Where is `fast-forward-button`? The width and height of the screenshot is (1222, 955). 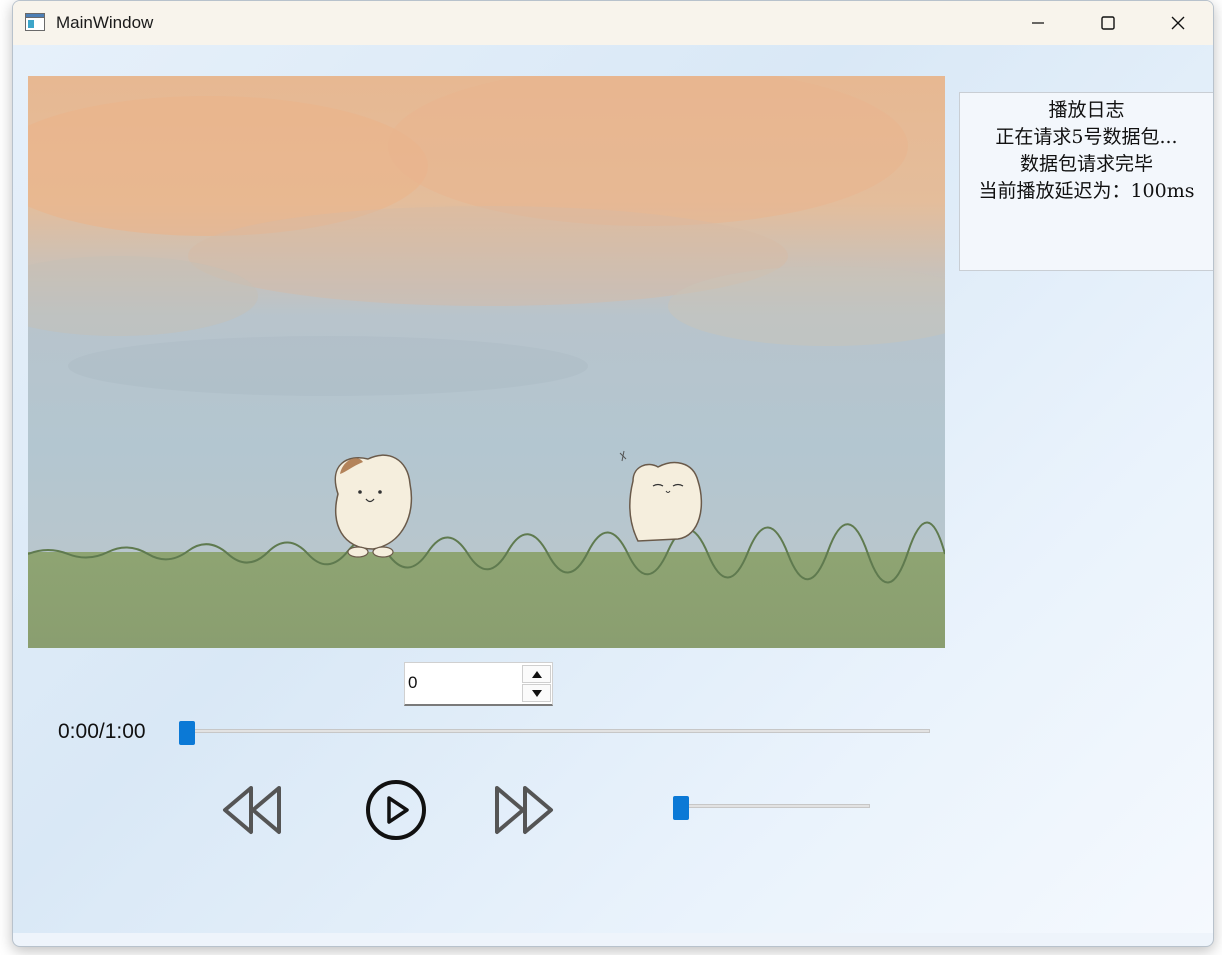 fast-forward-button is located at coordinates (523, 810).